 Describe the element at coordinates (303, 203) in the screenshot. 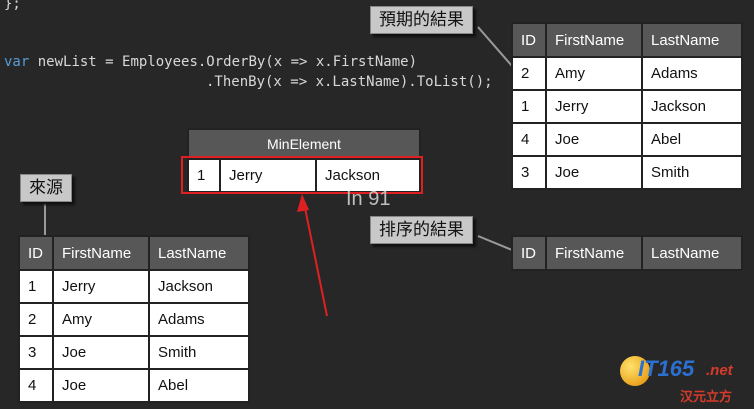

I see `red-arrow-head` at that location.